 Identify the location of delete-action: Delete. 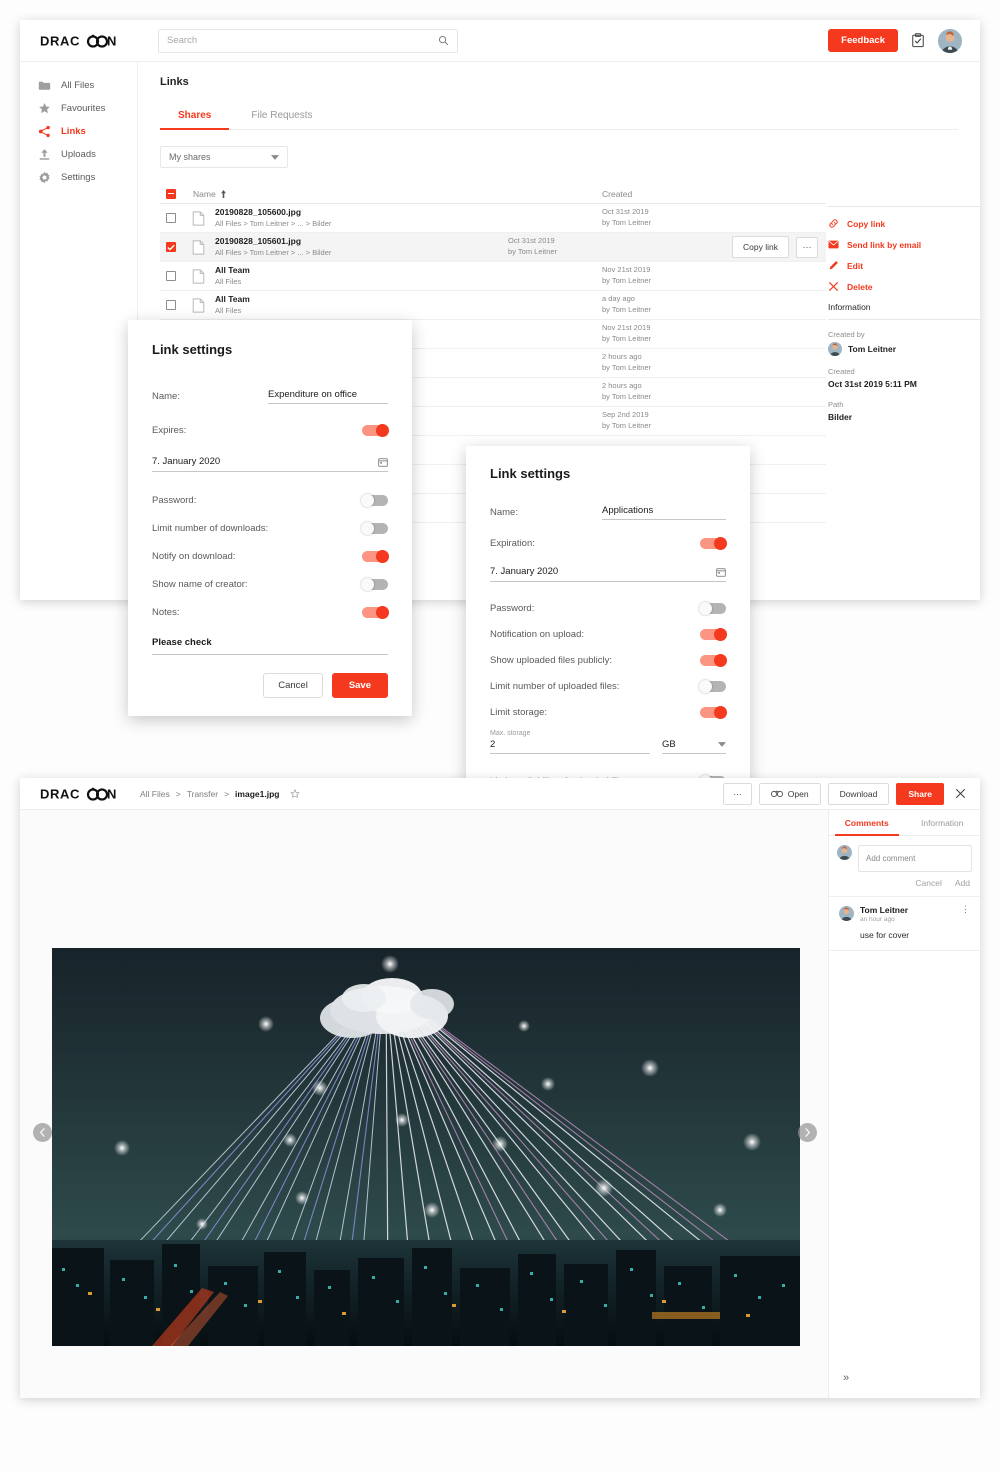
(904, 286).